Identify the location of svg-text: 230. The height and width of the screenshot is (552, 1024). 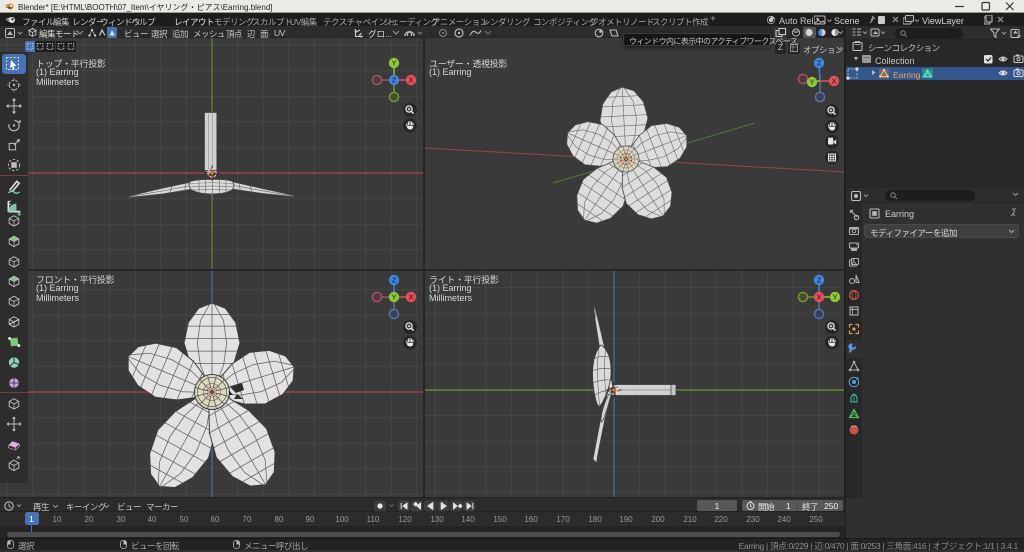
(753, 519).